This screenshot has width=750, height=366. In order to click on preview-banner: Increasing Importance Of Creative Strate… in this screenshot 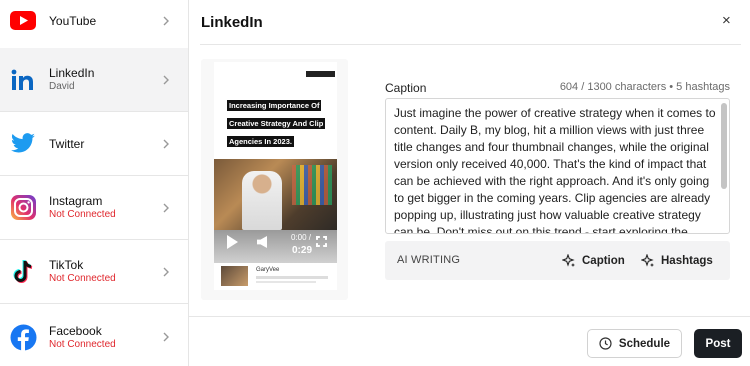, I will do `click(277, 122)`.